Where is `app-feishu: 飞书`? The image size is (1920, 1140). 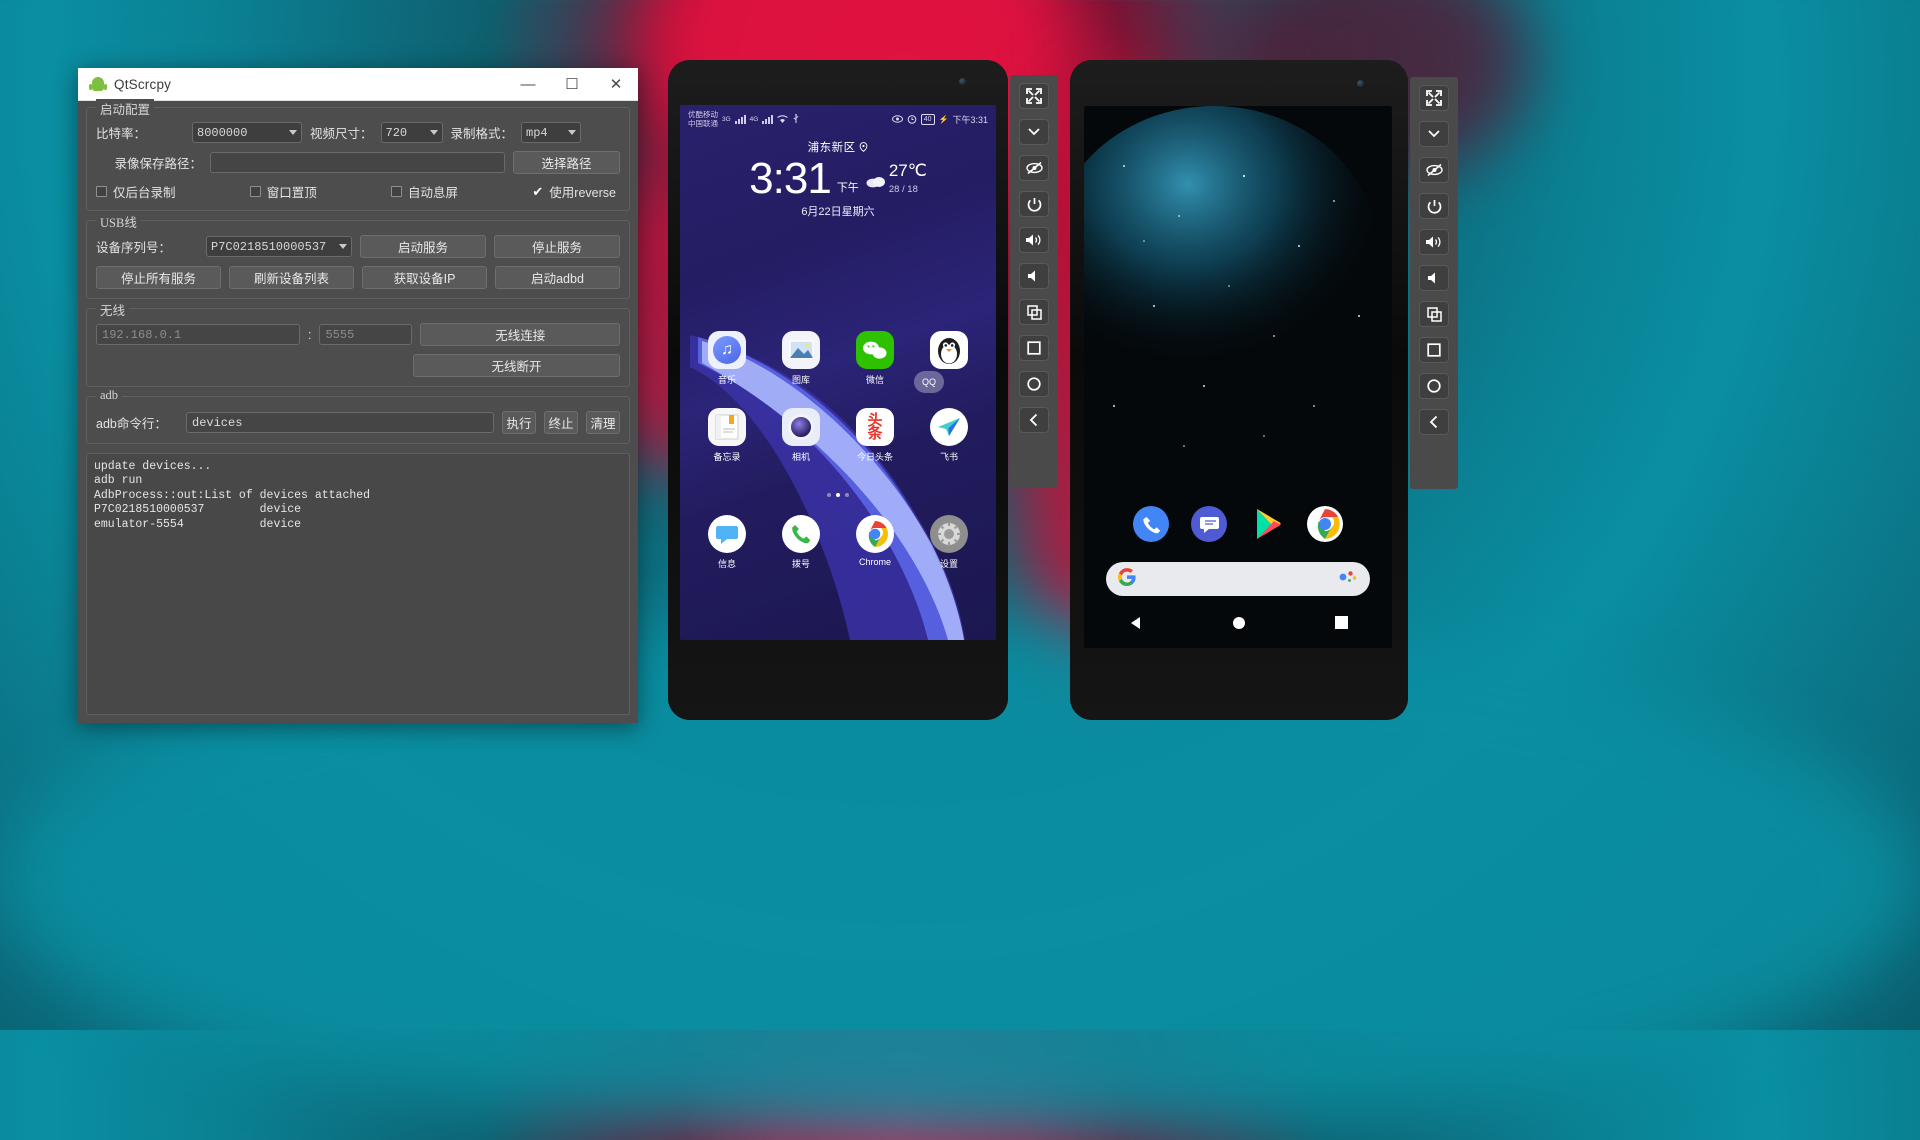
app-feishu: 飞书 is located at coordinates (949, 435).